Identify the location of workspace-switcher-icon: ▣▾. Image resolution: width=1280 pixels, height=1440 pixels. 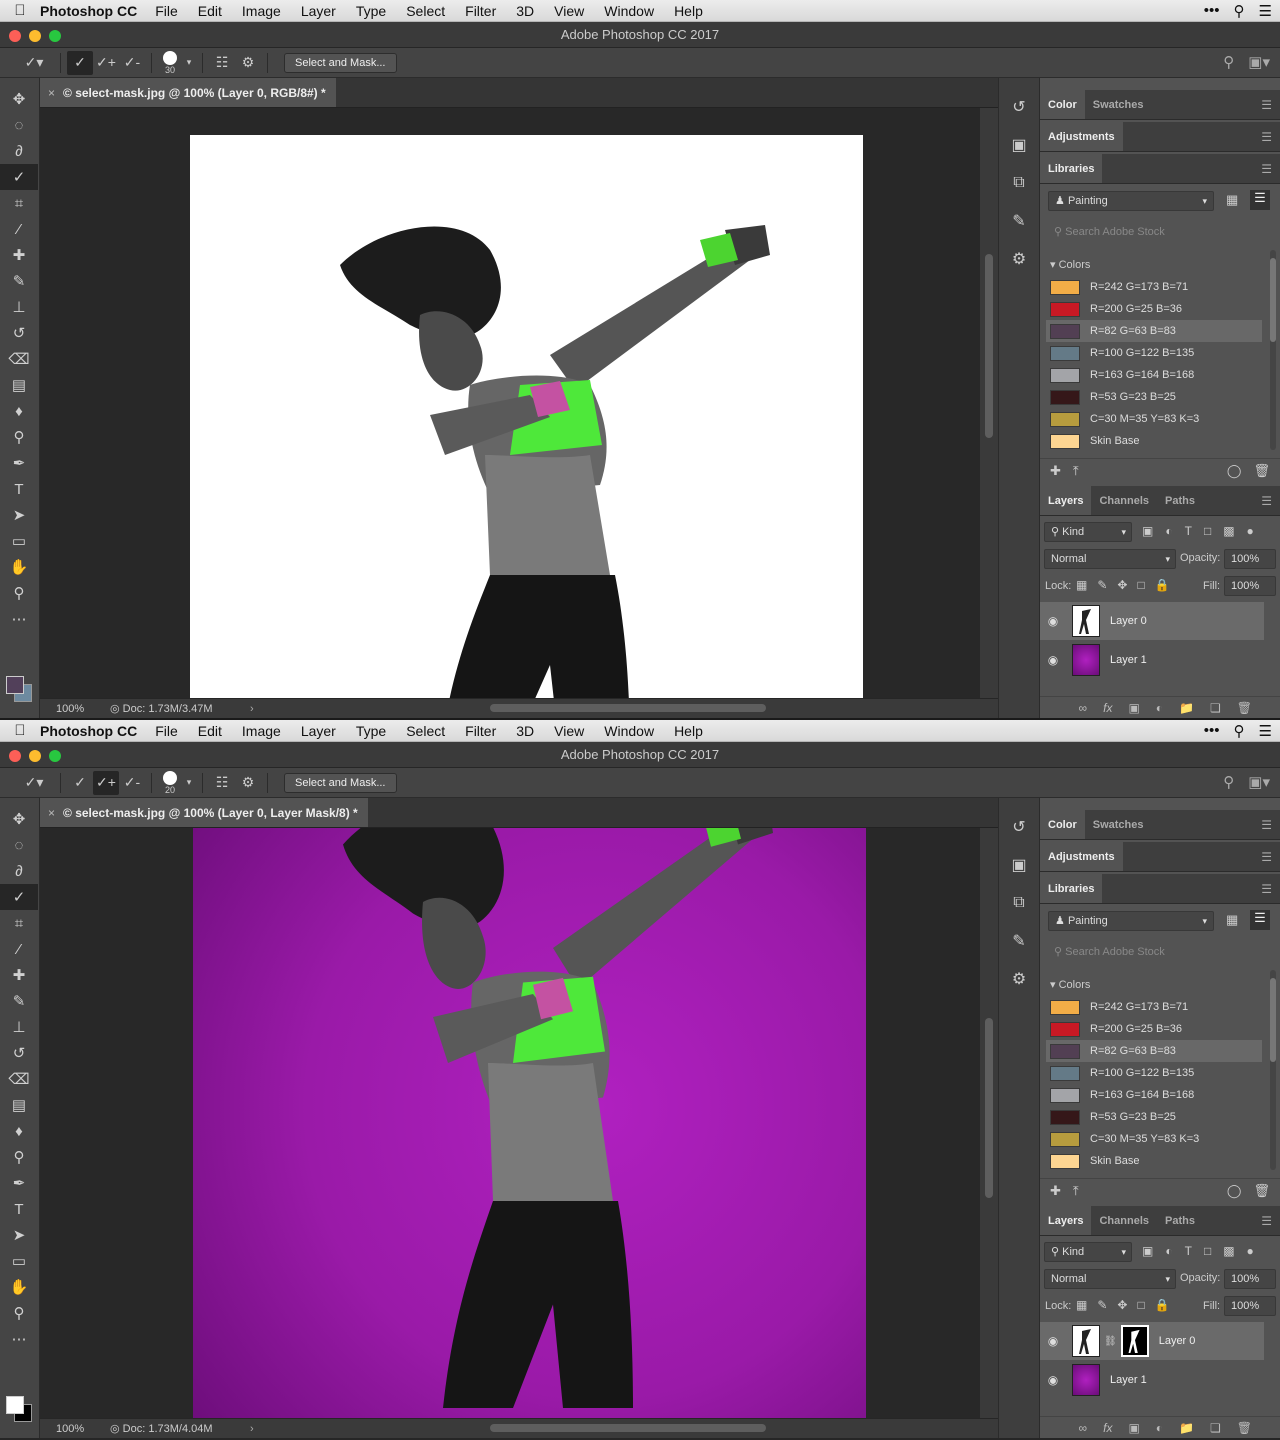
(1259, 782).